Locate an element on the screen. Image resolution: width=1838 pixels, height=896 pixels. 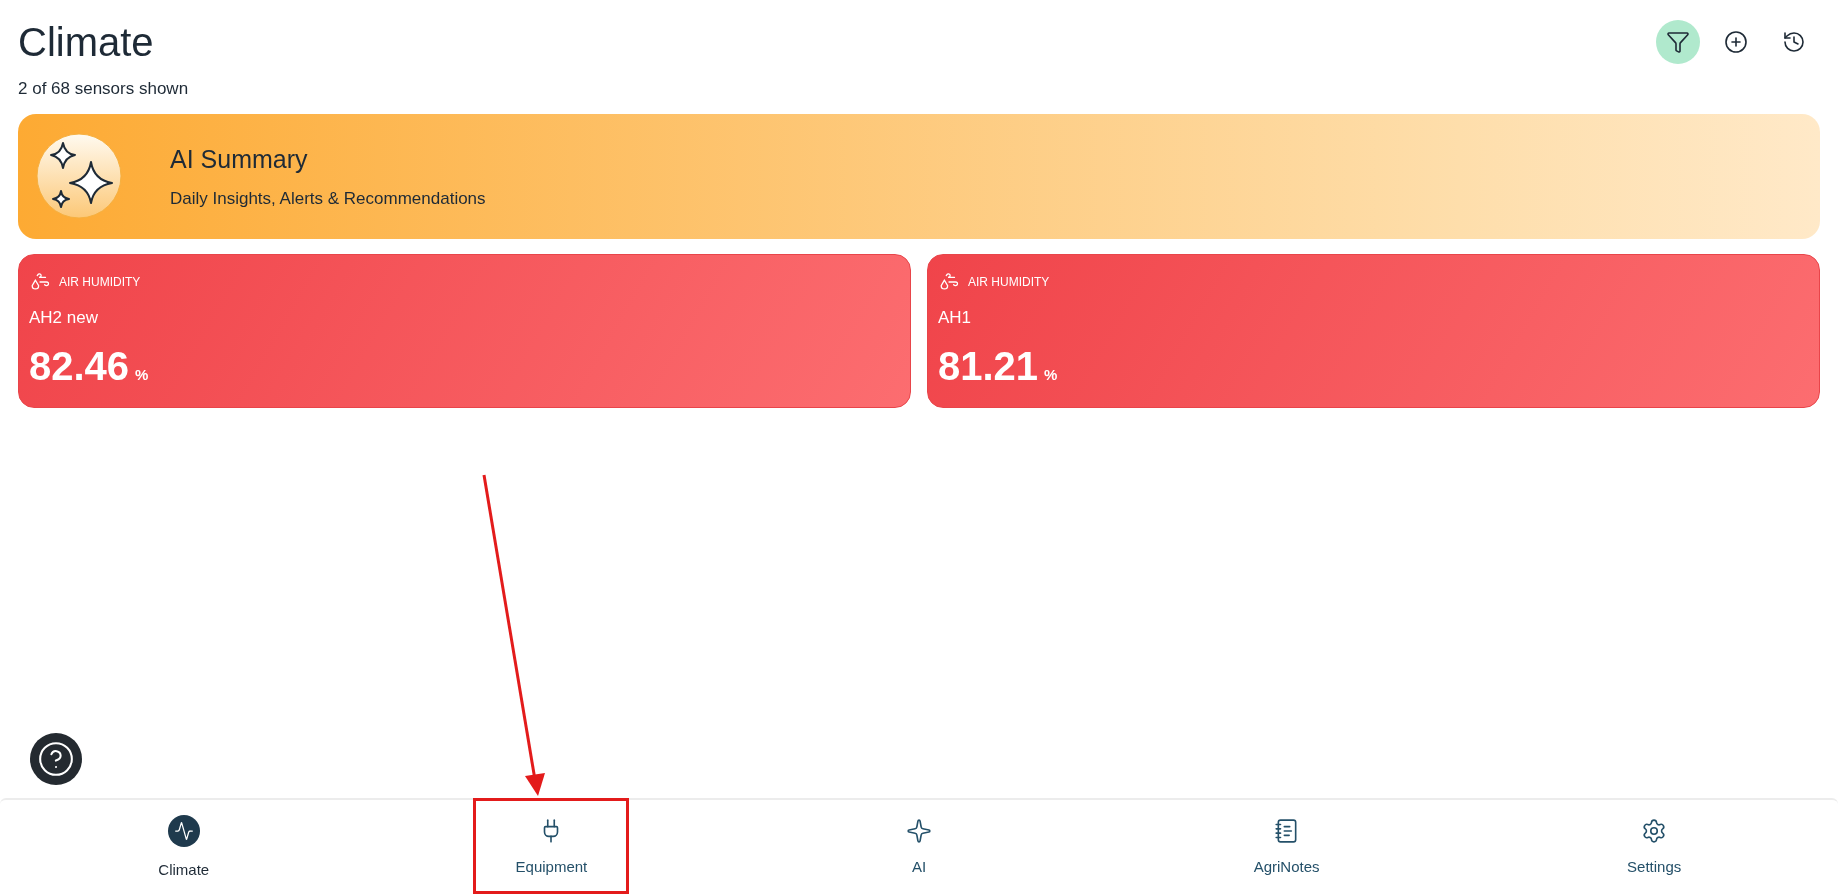
sparkle-icon is located at coordinates (919, 830).